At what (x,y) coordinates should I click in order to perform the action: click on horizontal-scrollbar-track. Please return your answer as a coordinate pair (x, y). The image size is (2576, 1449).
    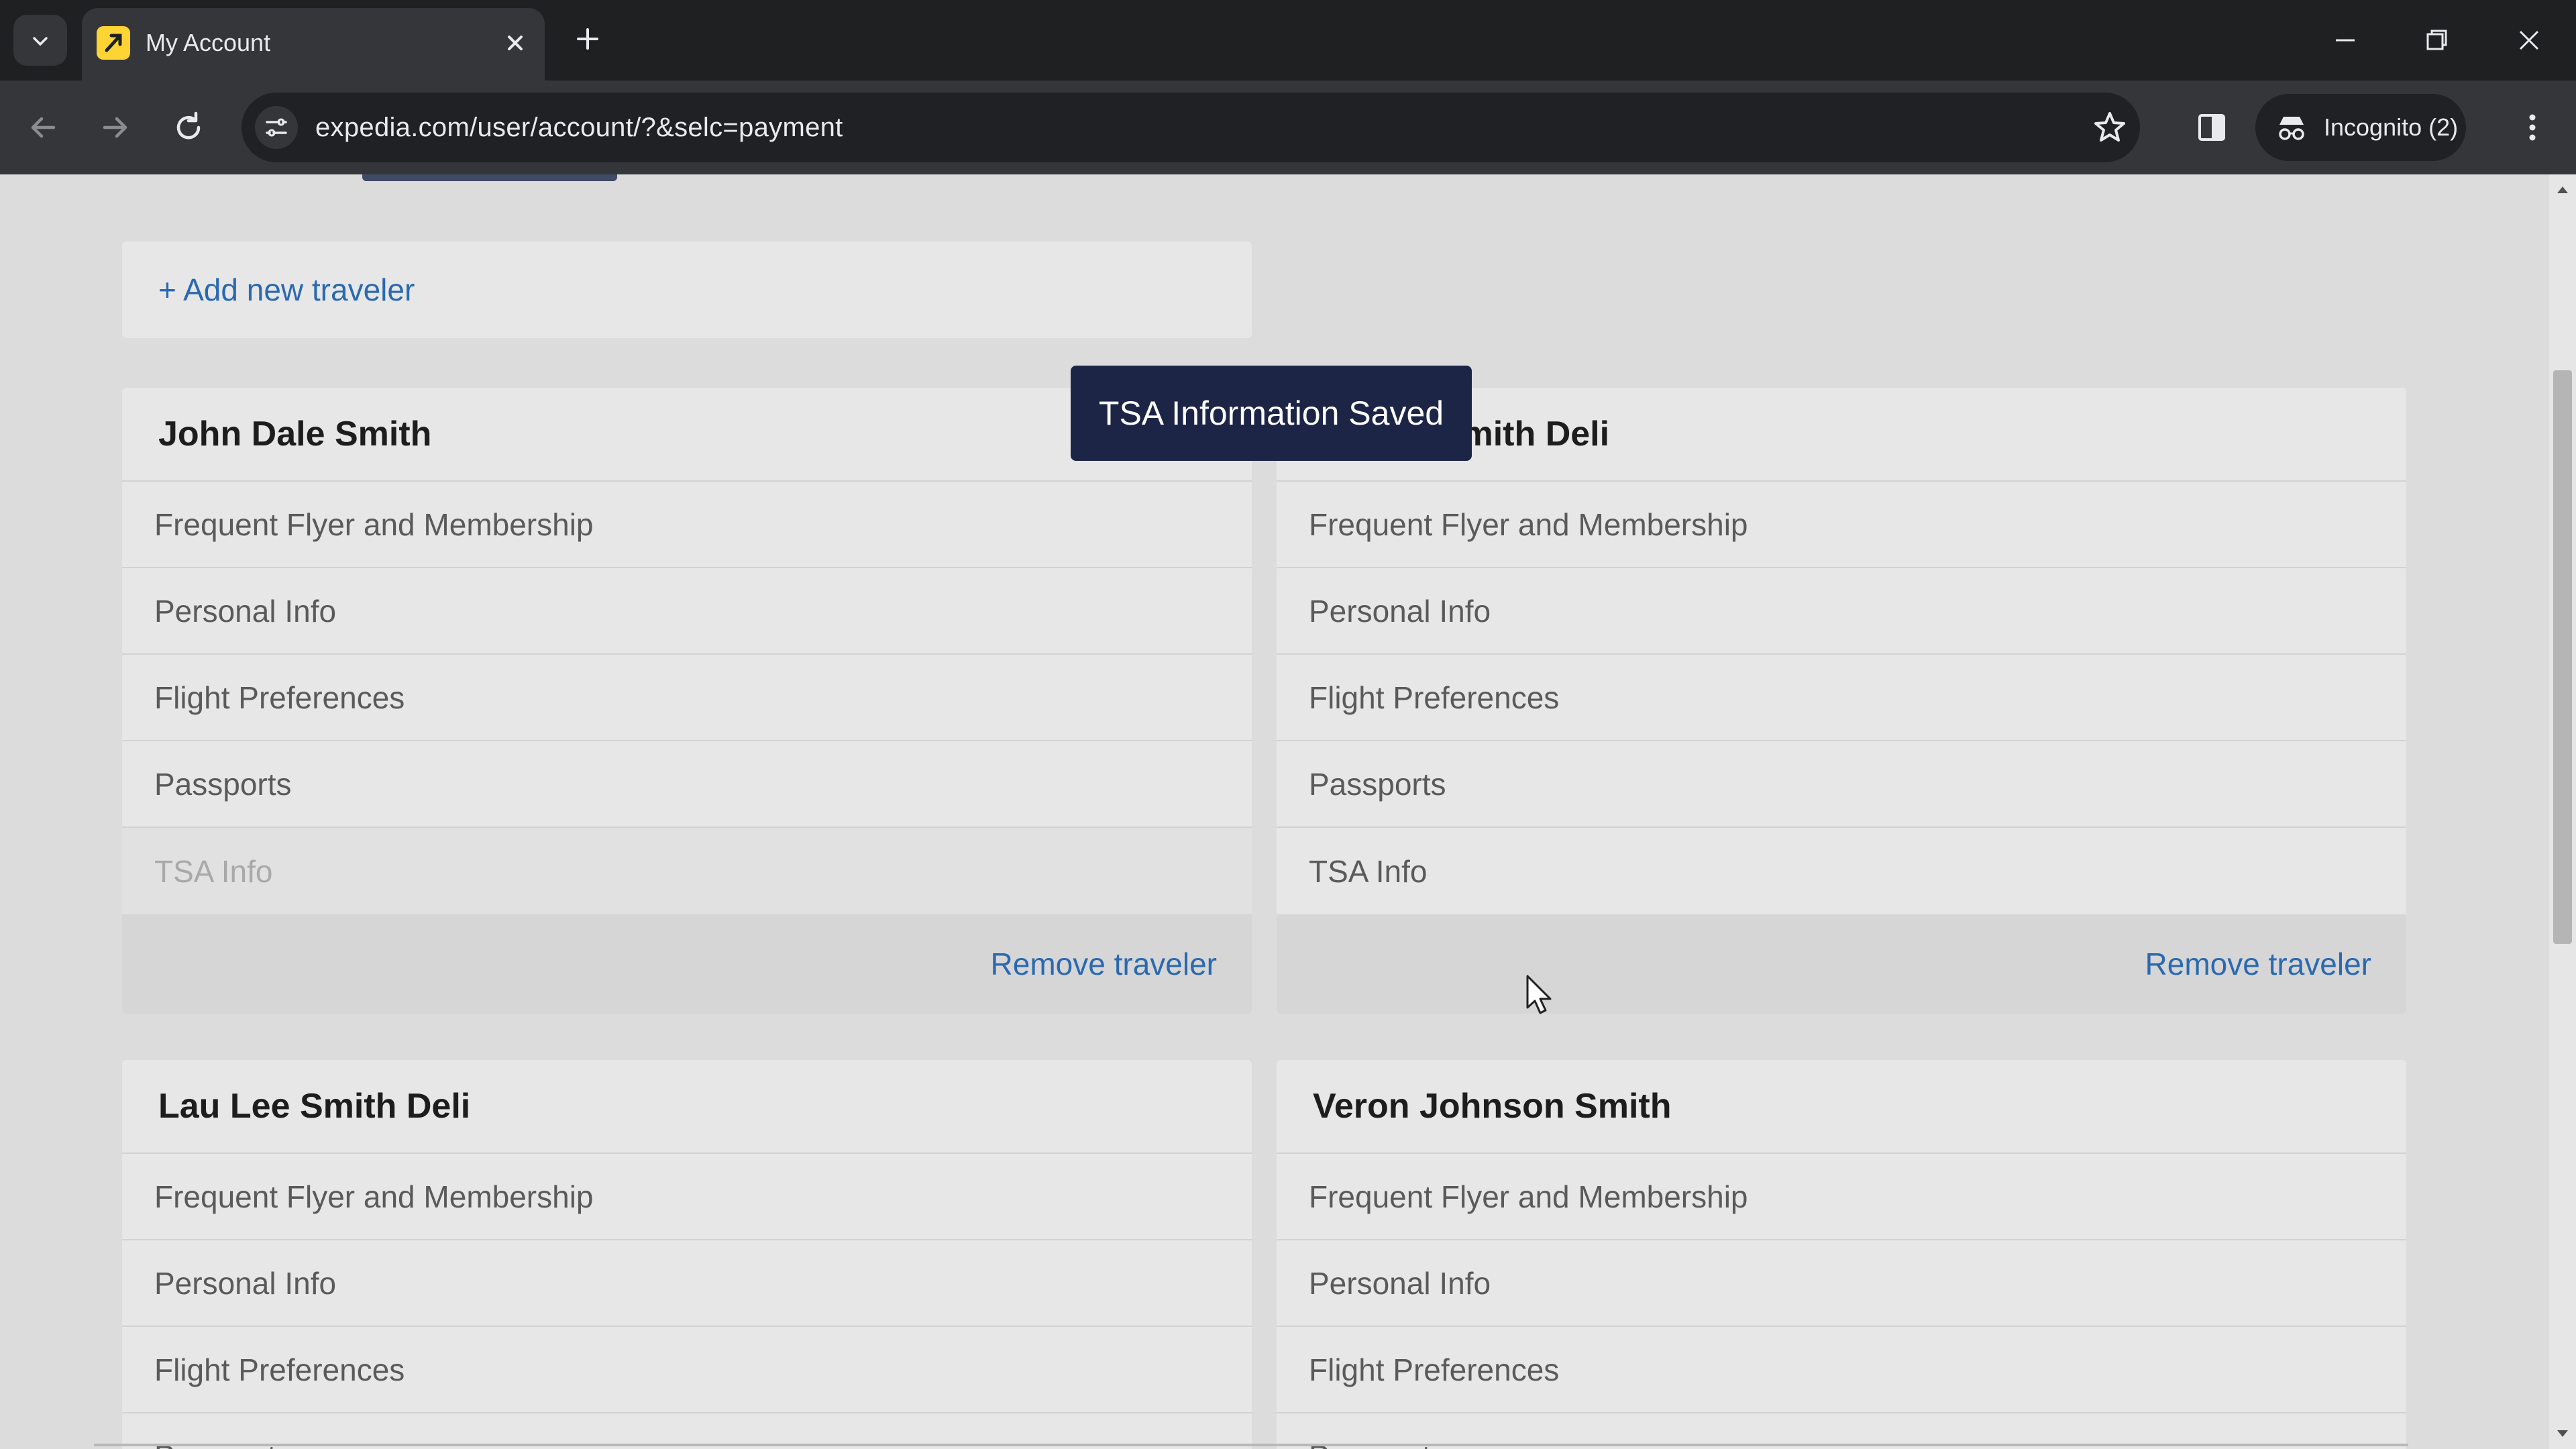
    Looking at the image, I should click on (1251, 1445).